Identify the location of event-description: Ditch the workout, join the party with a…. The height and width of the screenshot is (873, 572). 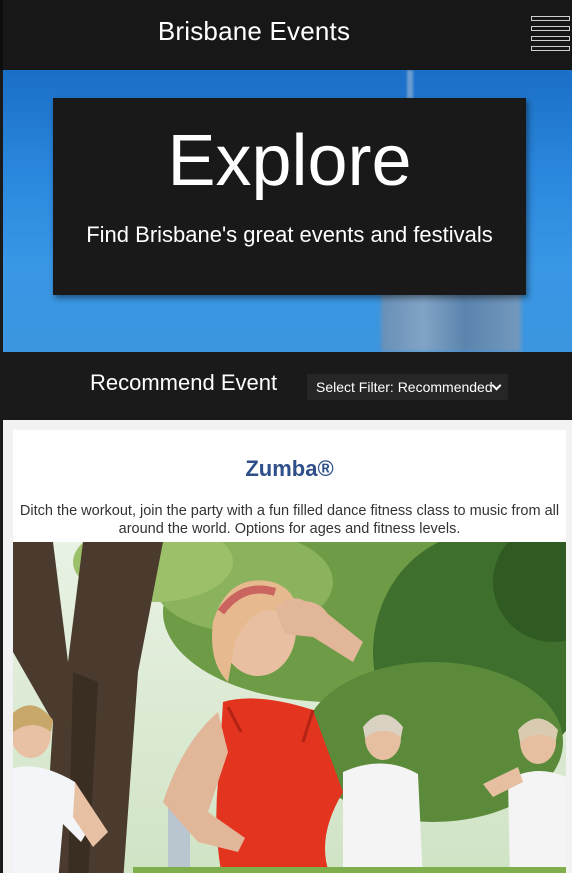
(289, 520).